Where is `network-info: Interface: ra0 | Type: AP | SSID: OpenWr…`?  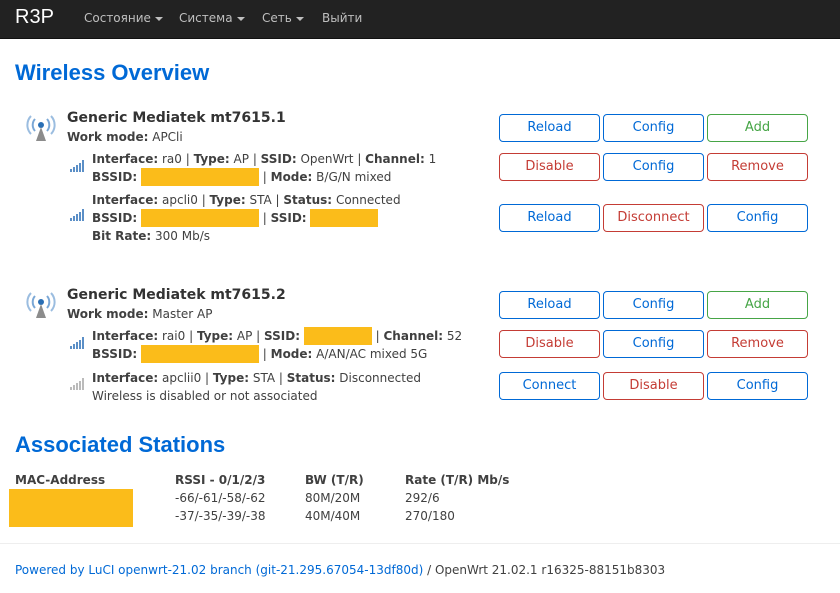
network-info: Interface: ra0 | Type: AP | SSID: OpenWr… is located at coordinates (264, 169).